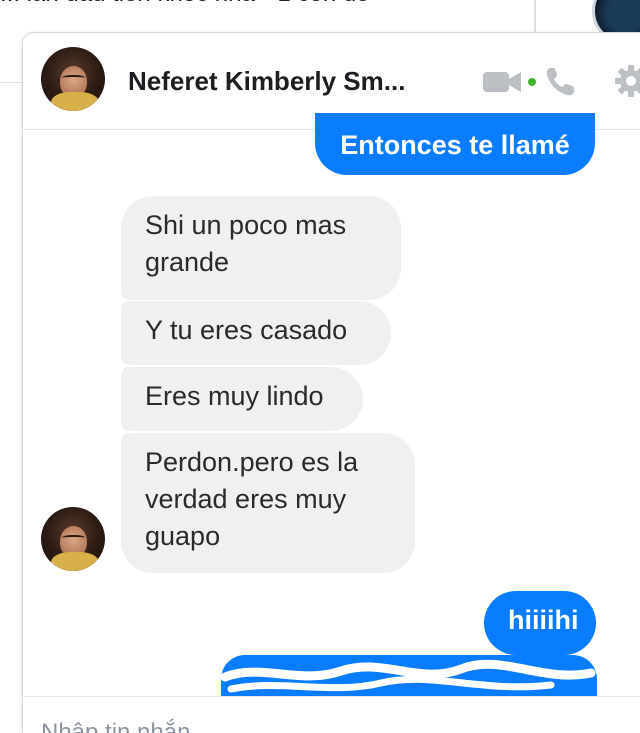 This screenshot has width=640, height=733. I want to click on background-panel-edge, so click(11, 405).